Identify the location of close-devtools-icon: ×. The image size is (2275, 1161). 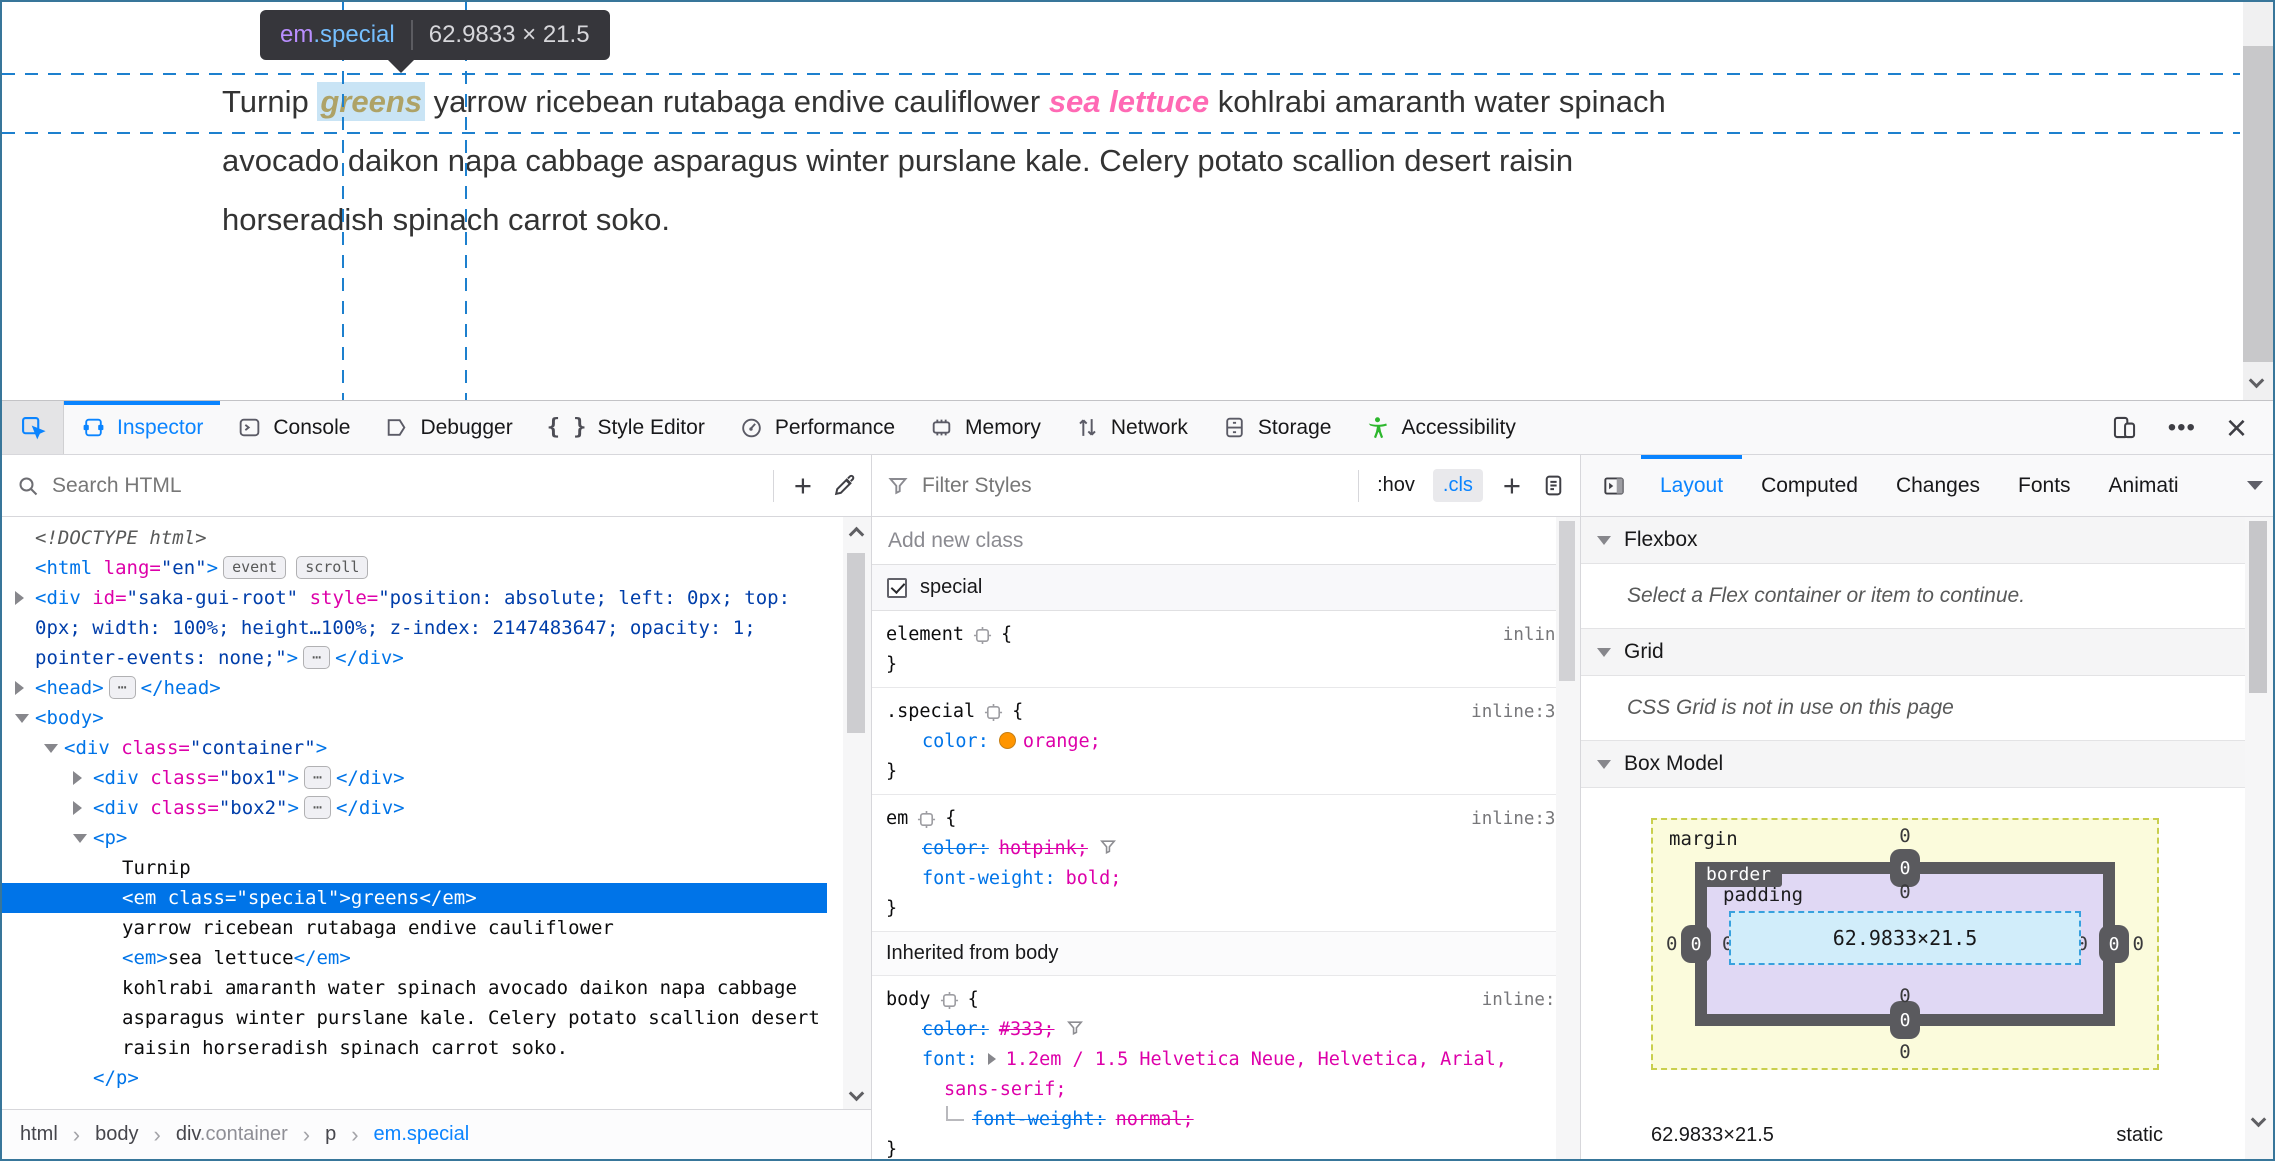
(2236, 427).